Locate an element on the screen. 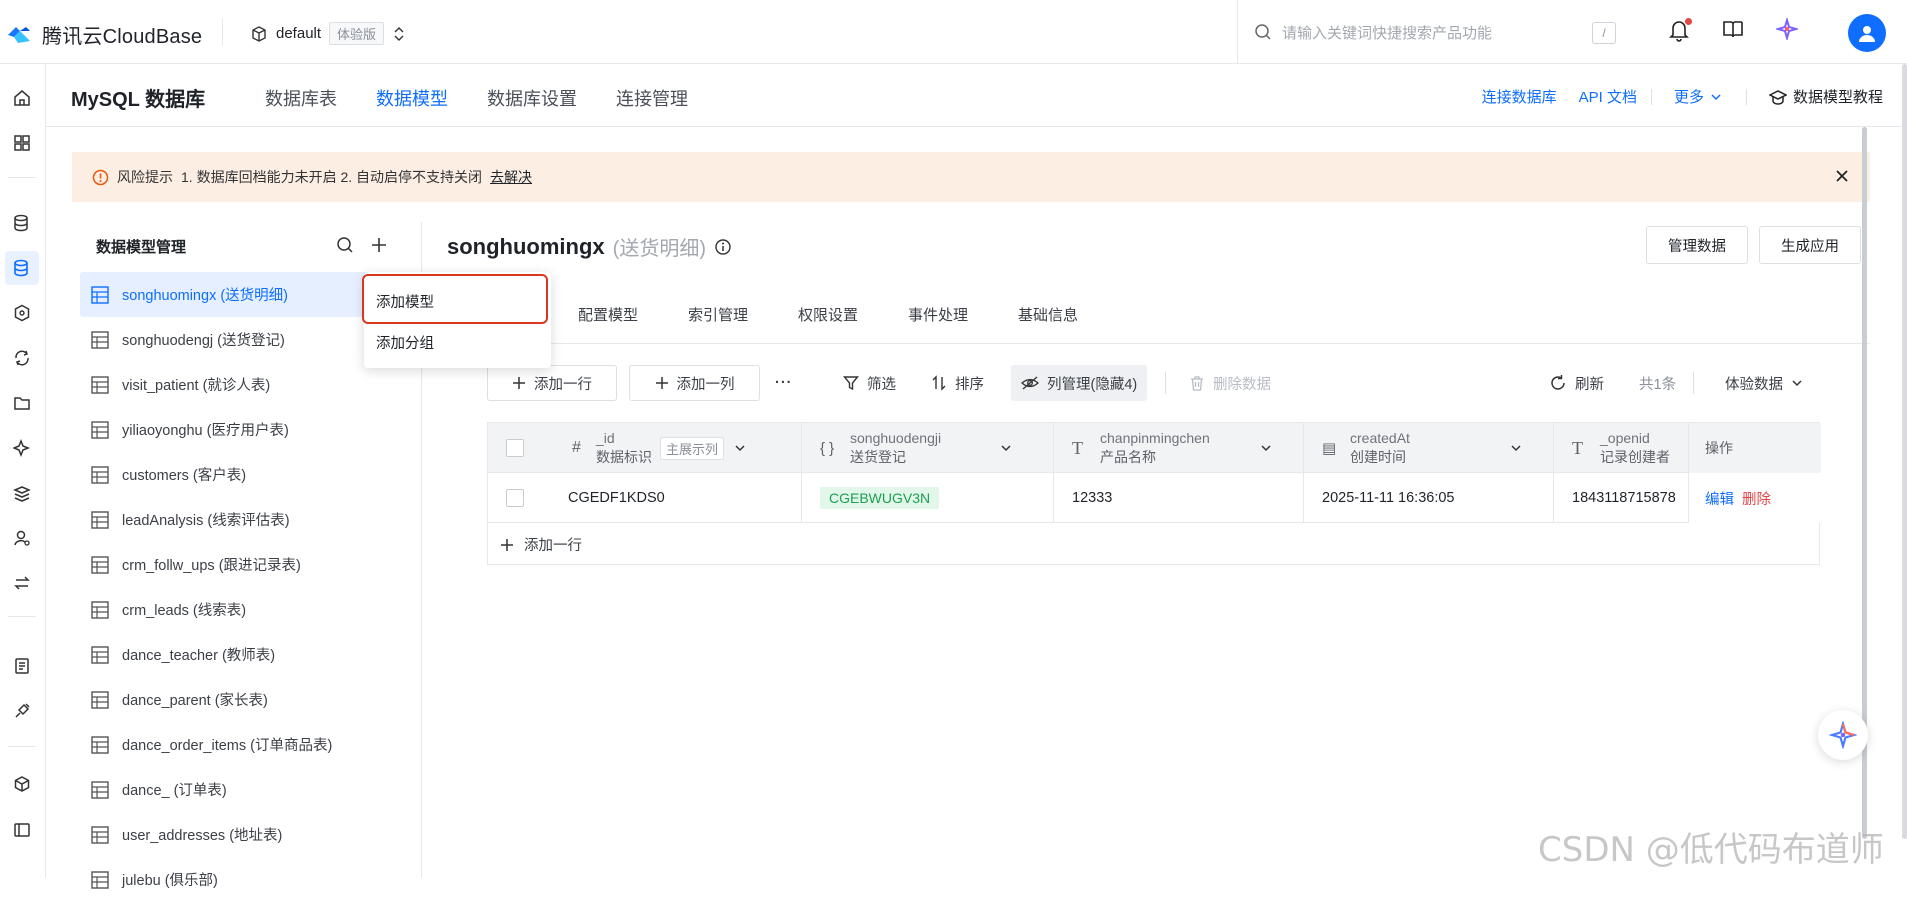  ai-assistant-float-button is located at coordinates (1843, 735).